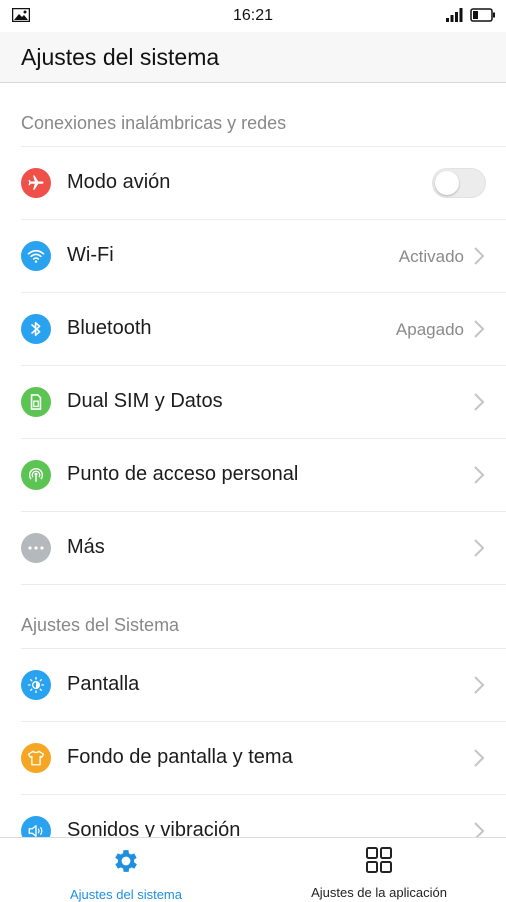 This screenshot has width=506, height=902. What do you see at coordinates (455, 17) in the screenshot?
I see `signal-icon` at bounding box center [455, 17].